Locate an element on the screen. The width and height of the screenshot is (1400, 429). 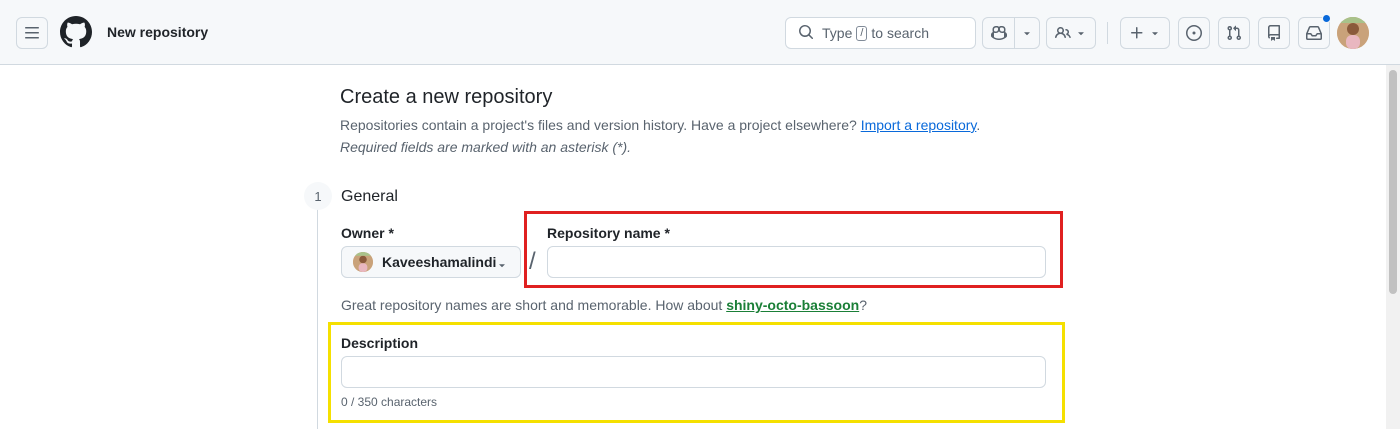
owner-avatar is located at coordinates (363, 262).